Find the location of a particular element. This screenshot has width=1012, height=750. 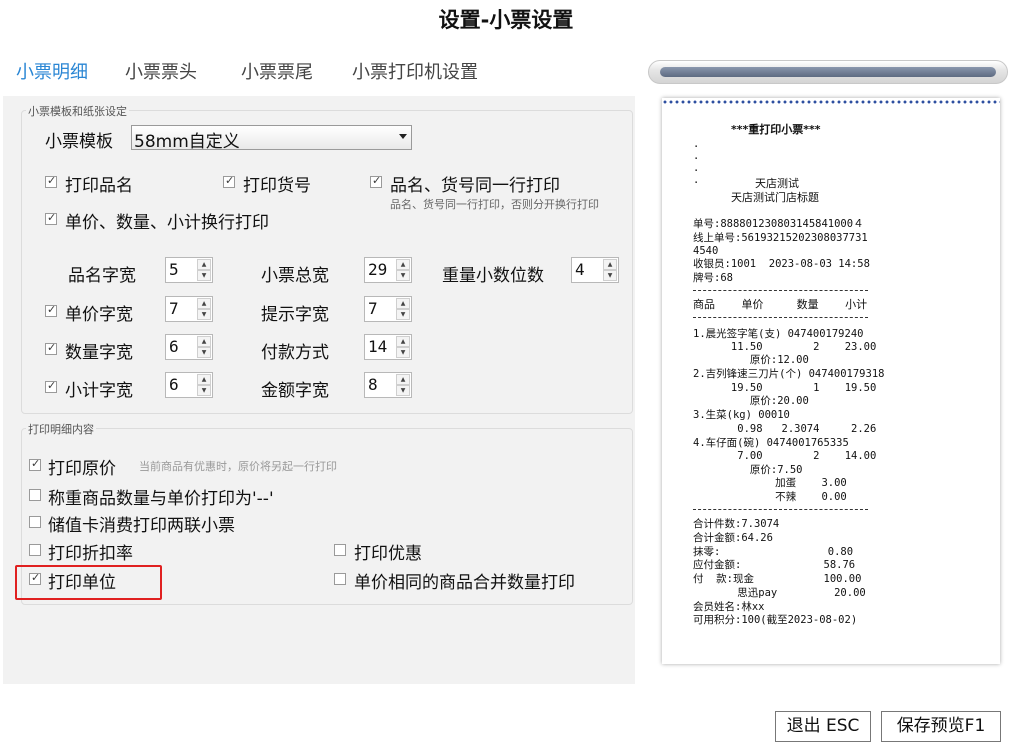

same-line-checkbox is located at coordinates (376, 181).